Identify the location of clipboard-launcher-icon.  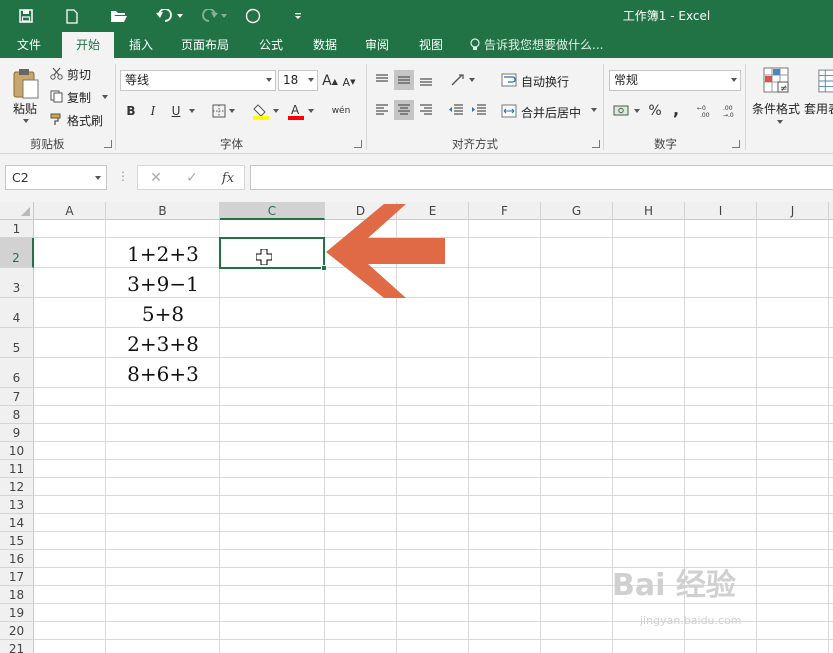
(108, 144).